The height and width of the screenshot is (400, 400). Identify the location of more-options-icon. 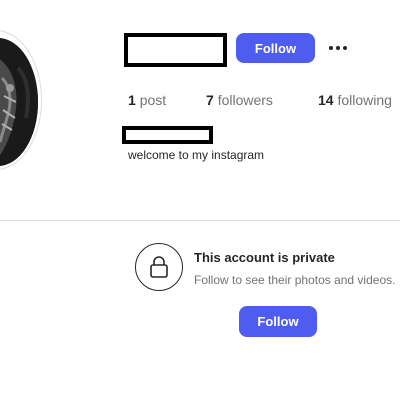
(338, 48).